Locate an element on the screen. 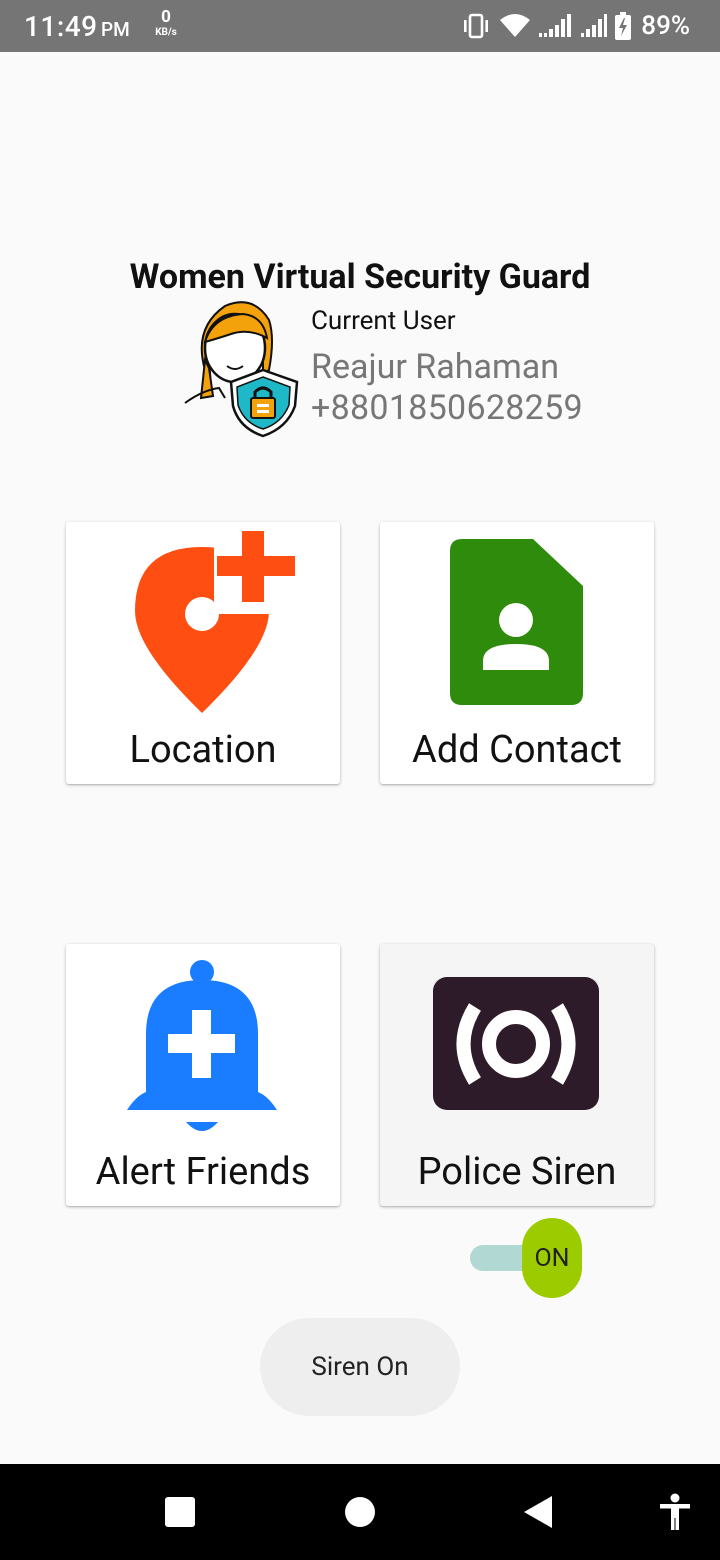  alert-friends-card: Alert Friends is located at coordinates (203, 1075).